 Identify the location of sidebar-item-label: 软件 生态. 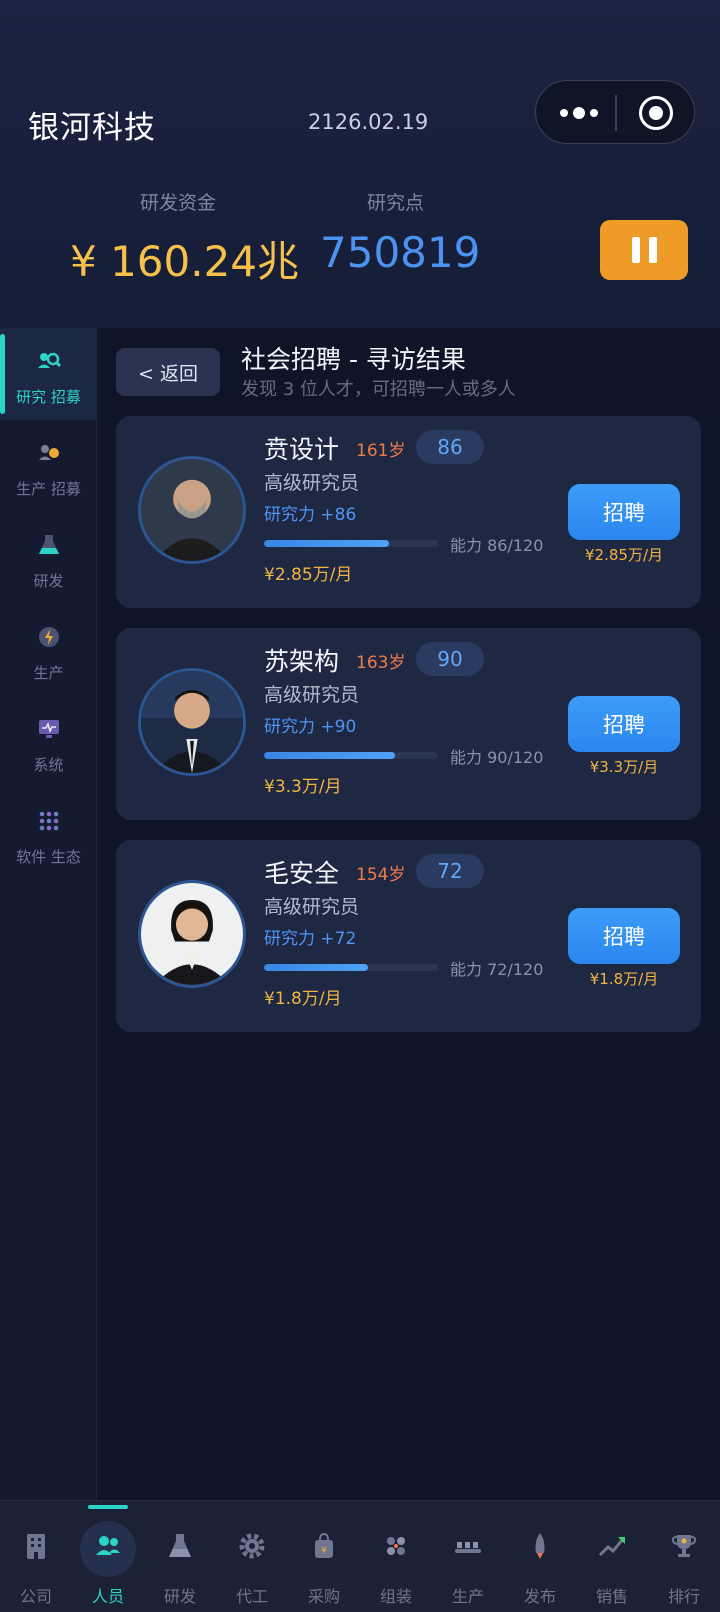
(48, 857).